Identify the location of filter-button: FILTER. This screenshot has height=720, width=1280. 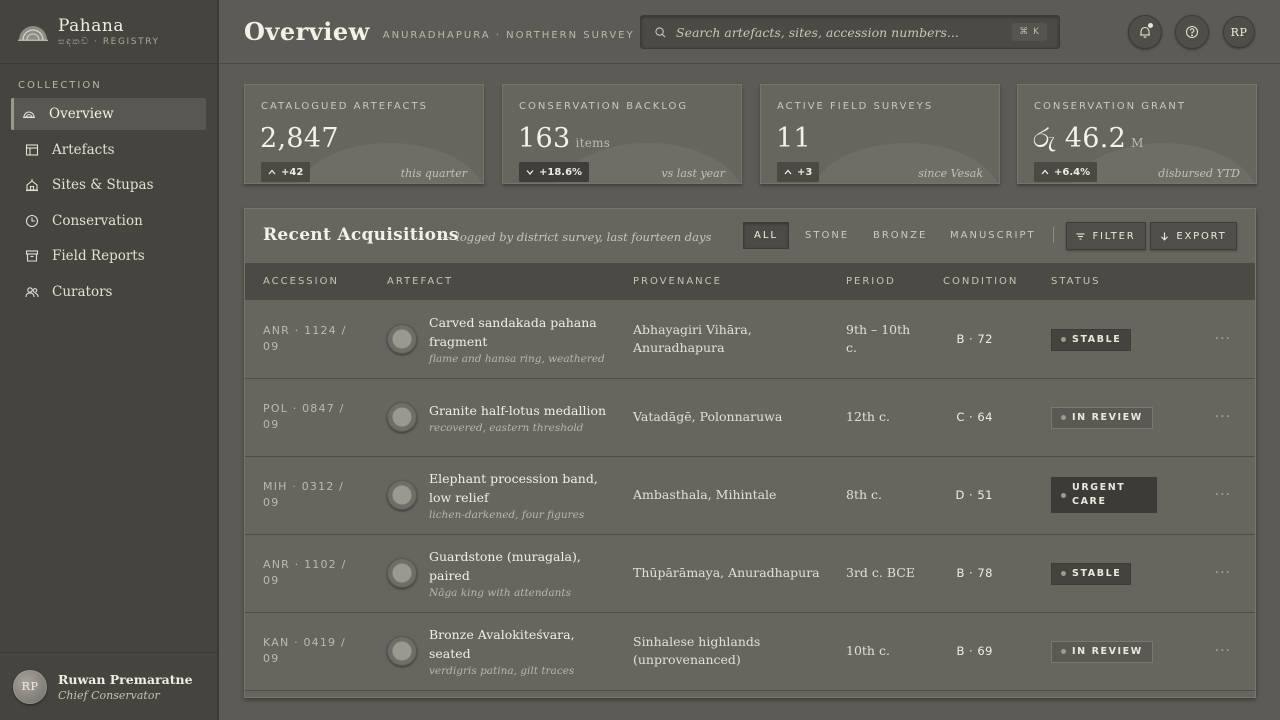
(1106, 236).